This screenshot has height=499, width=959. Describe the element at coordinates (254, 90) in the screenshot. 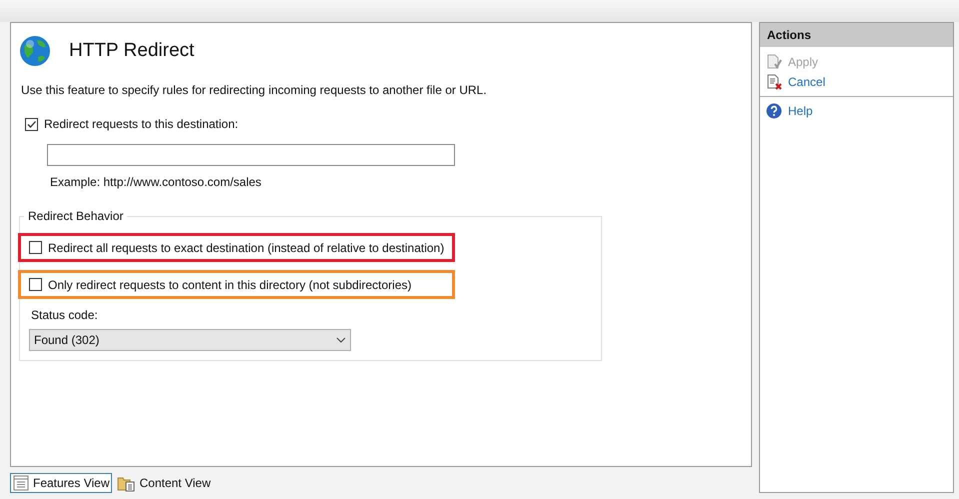

I see `description: Use this feature to specify rules for redirecting incoming requests to another file or URL.` at that location.